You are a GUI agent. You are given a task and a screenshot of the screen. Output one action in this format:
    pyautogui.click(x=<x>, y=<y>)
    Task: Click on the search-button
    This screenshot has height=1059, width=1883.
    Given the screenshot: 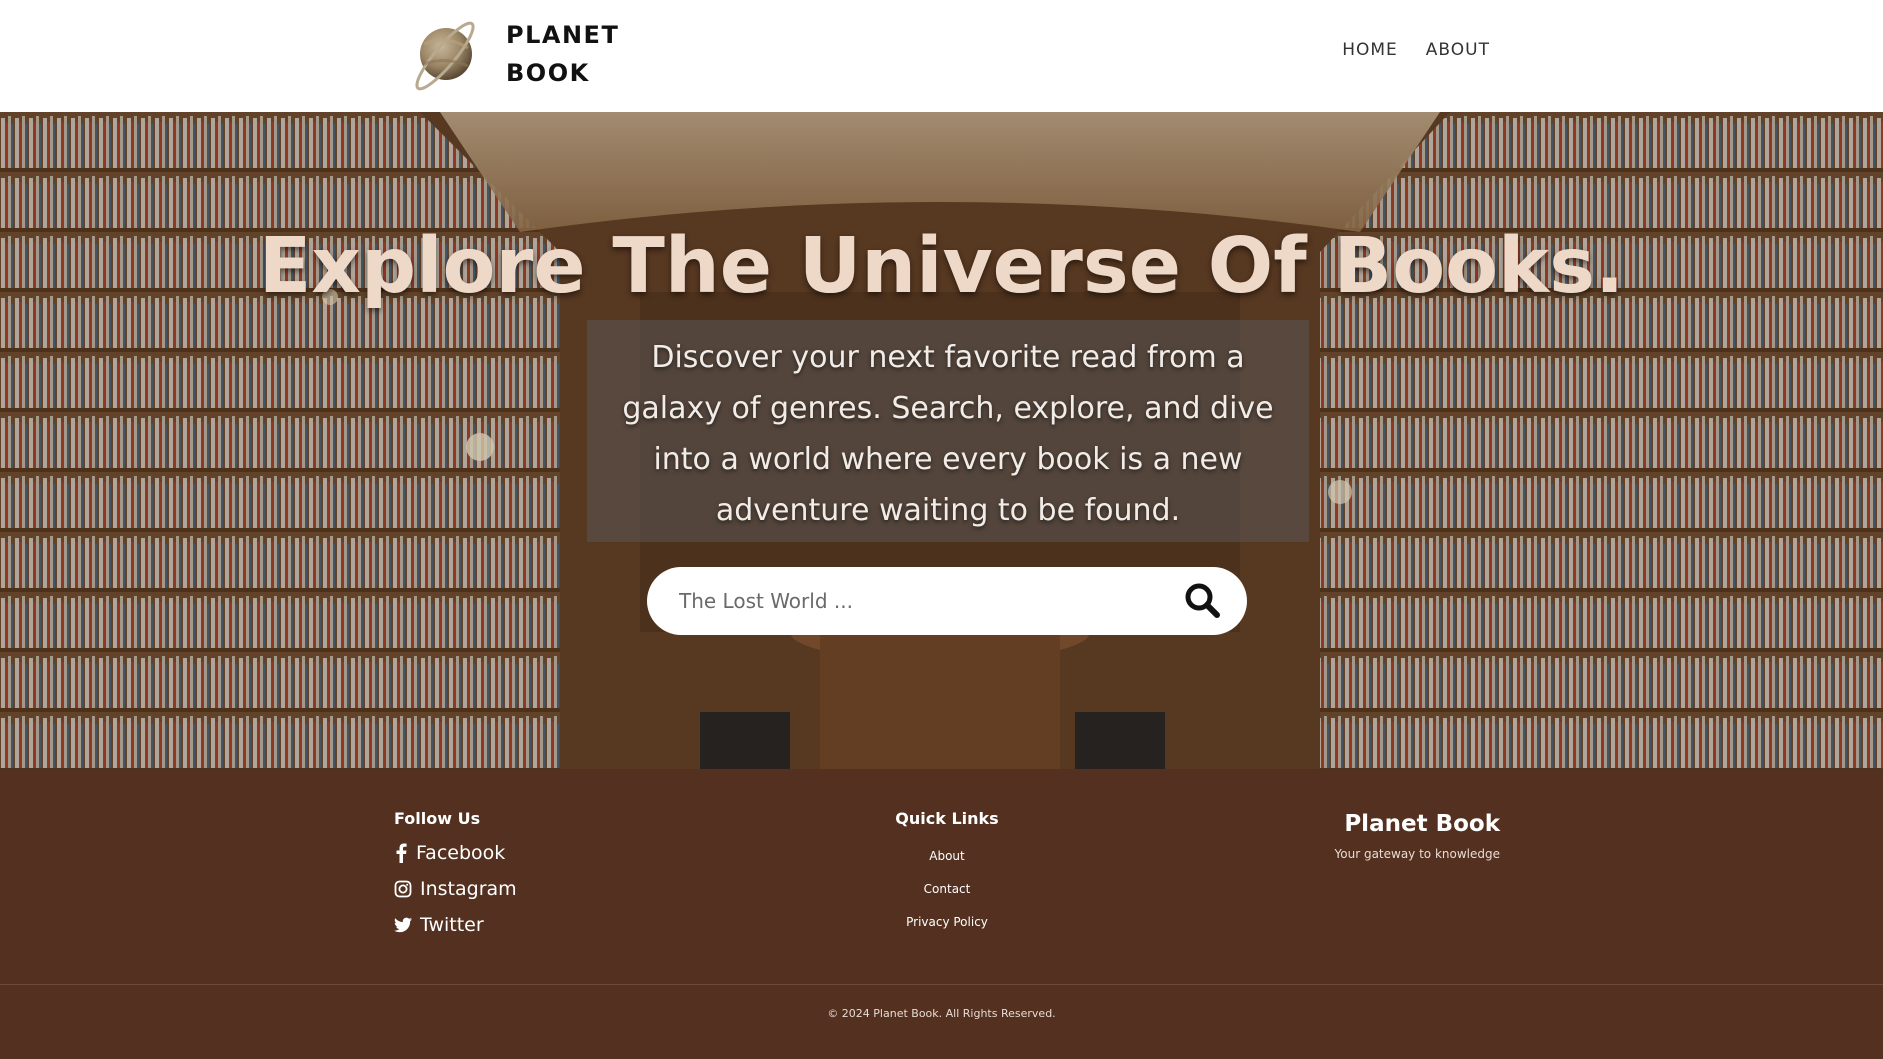 What is the action you would take?
    pyautogui.click(x=1203, y=601)
    